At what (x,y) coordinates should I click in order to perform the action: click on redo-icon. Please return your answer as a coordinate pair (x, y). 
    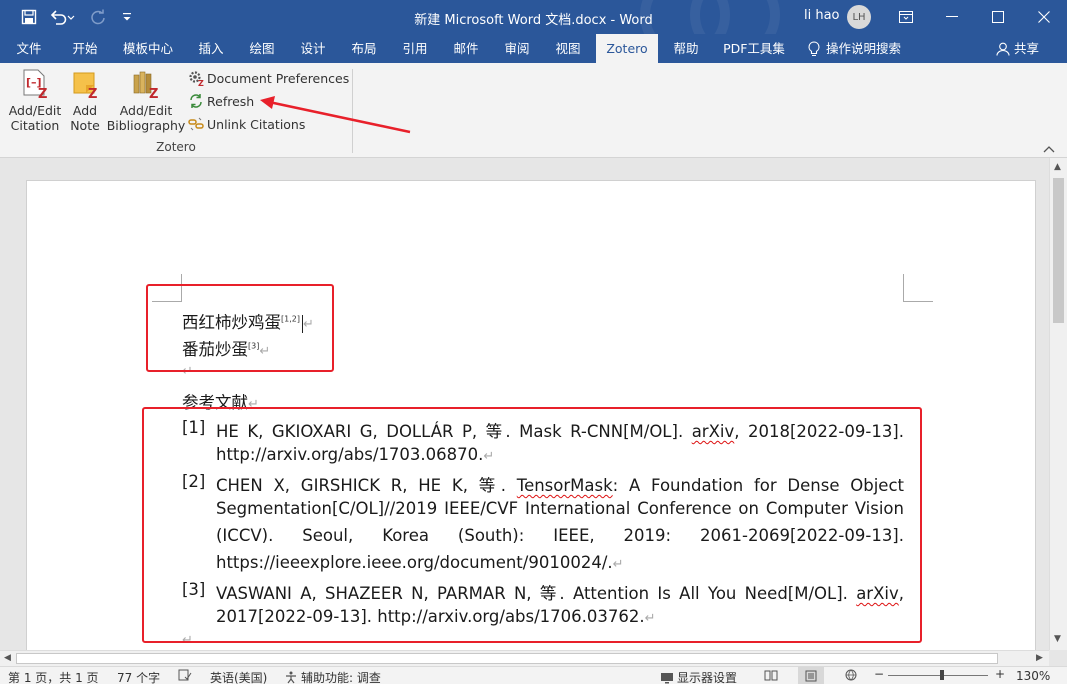
    Looking at the image, I should click on (98, 17).